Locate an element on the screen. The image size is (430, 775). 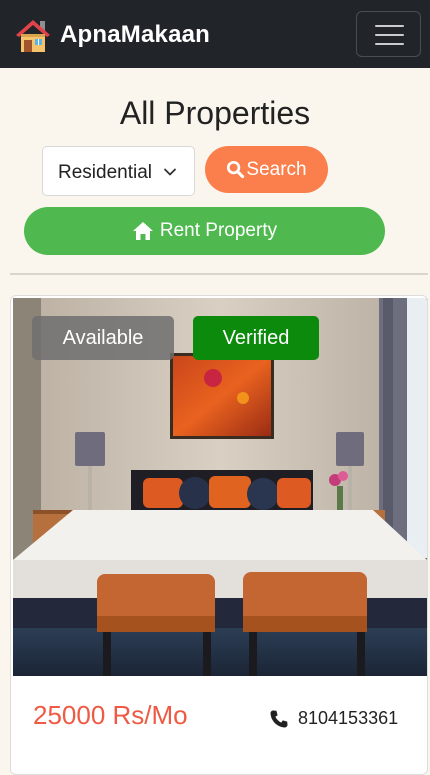
rent-property-button: Rent Property is located at coordinates (204, 231).